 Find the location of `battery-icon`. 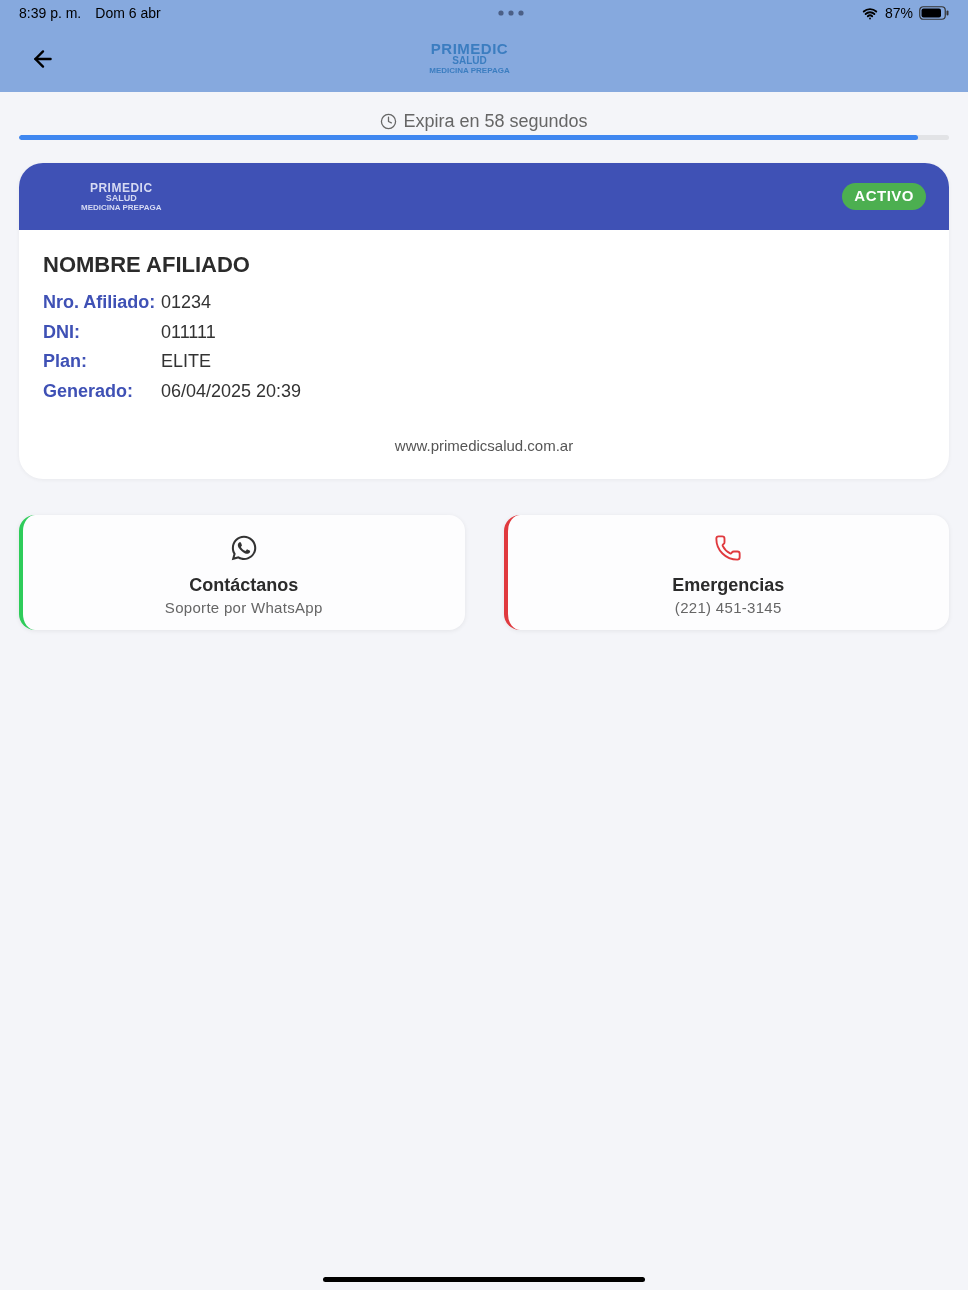

battery-icon is located at coordinates (934, 13).